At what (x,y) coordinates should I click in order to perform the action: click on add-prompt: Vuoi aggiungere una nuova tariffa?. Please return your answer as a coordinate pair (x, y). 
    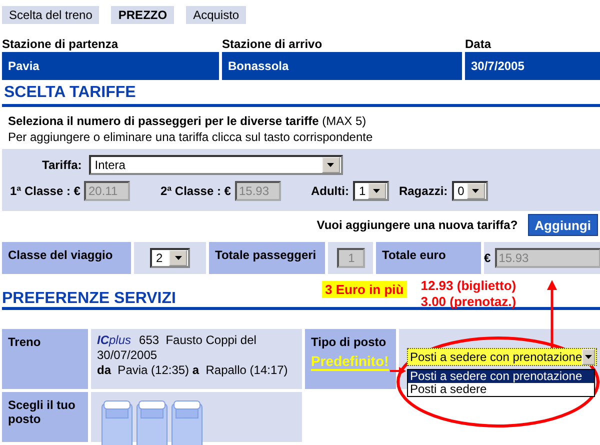
    Looking at the image, I should click on (417, 225).